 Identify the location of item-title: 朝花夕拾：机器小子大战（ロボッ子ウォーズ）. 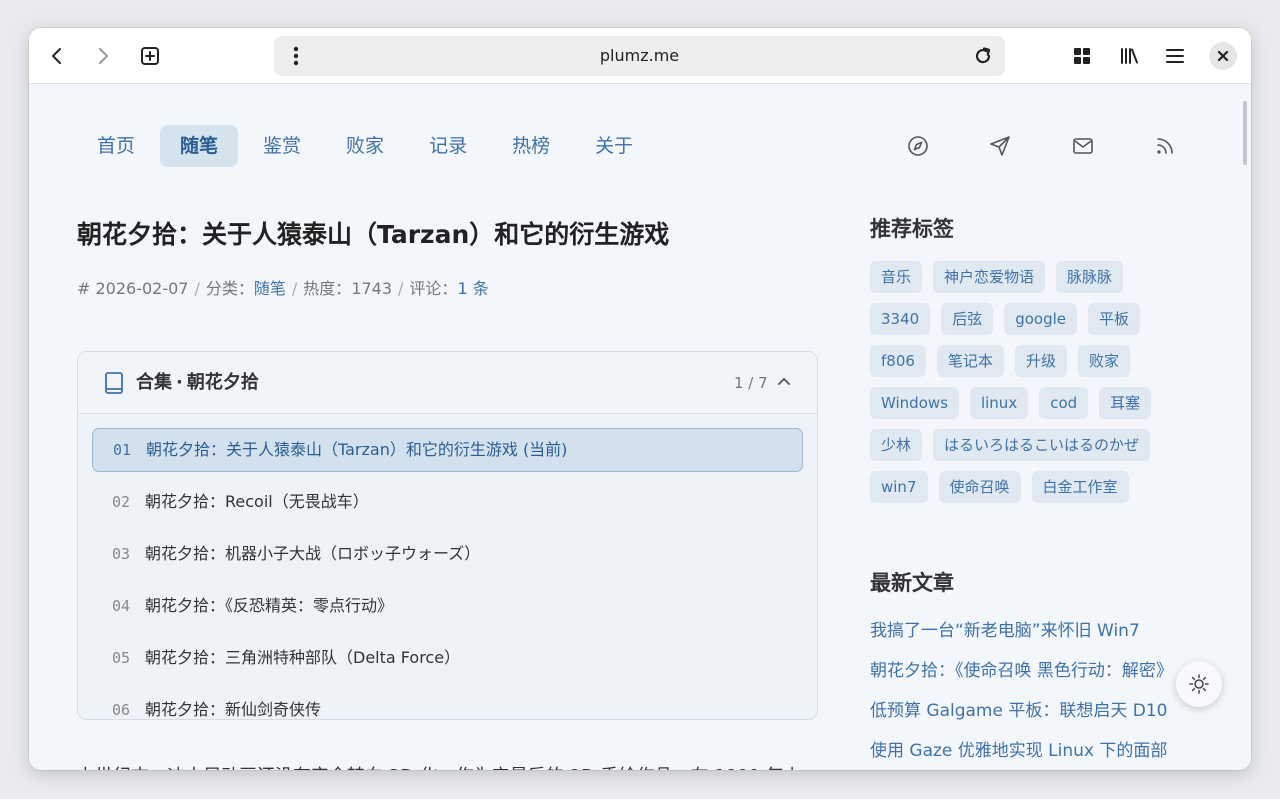
(313, 553).